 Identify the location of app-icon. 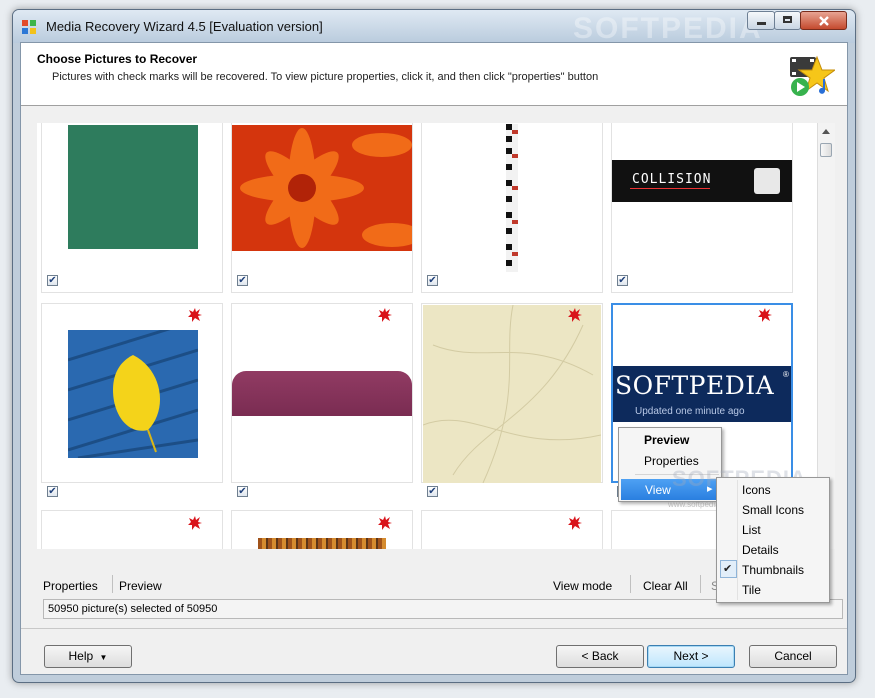
(29, 27).